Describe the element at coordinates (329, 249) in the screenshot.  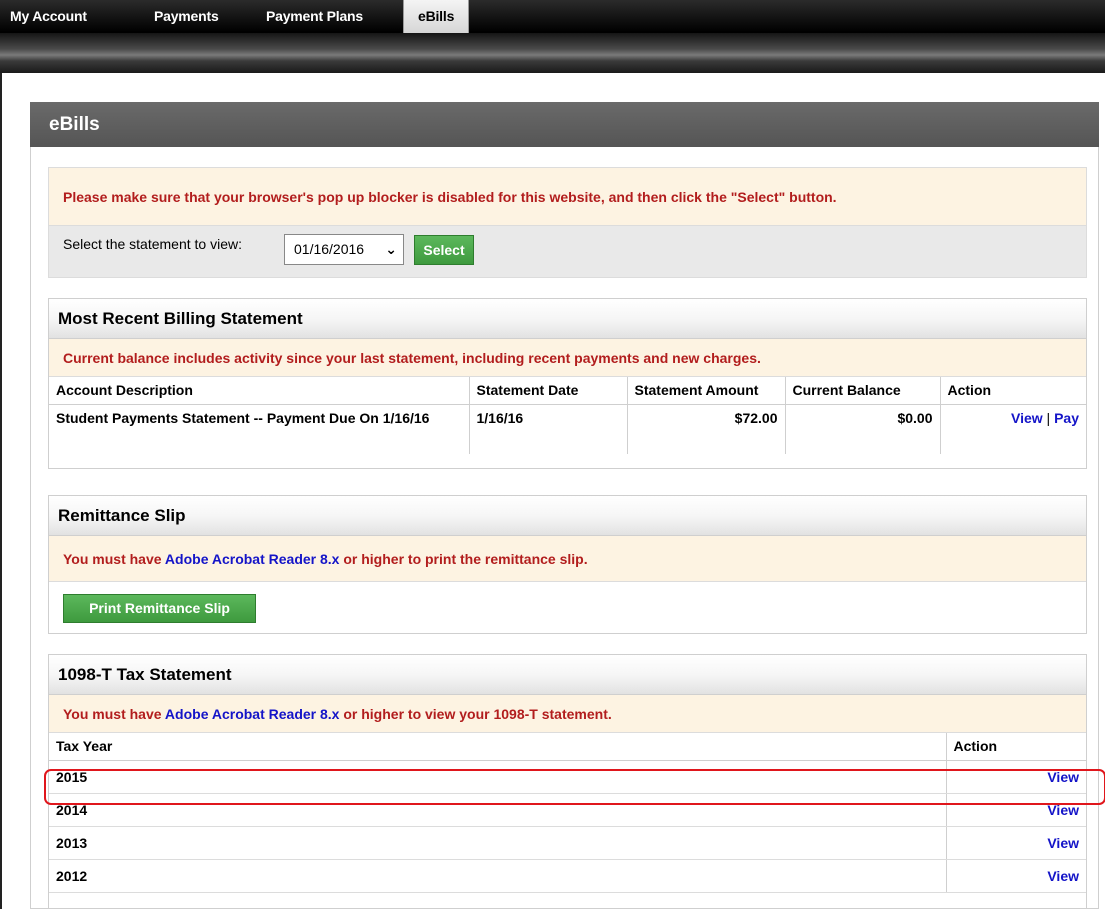
I see `statement-dropdown-value: 01/16/2016` at that location.